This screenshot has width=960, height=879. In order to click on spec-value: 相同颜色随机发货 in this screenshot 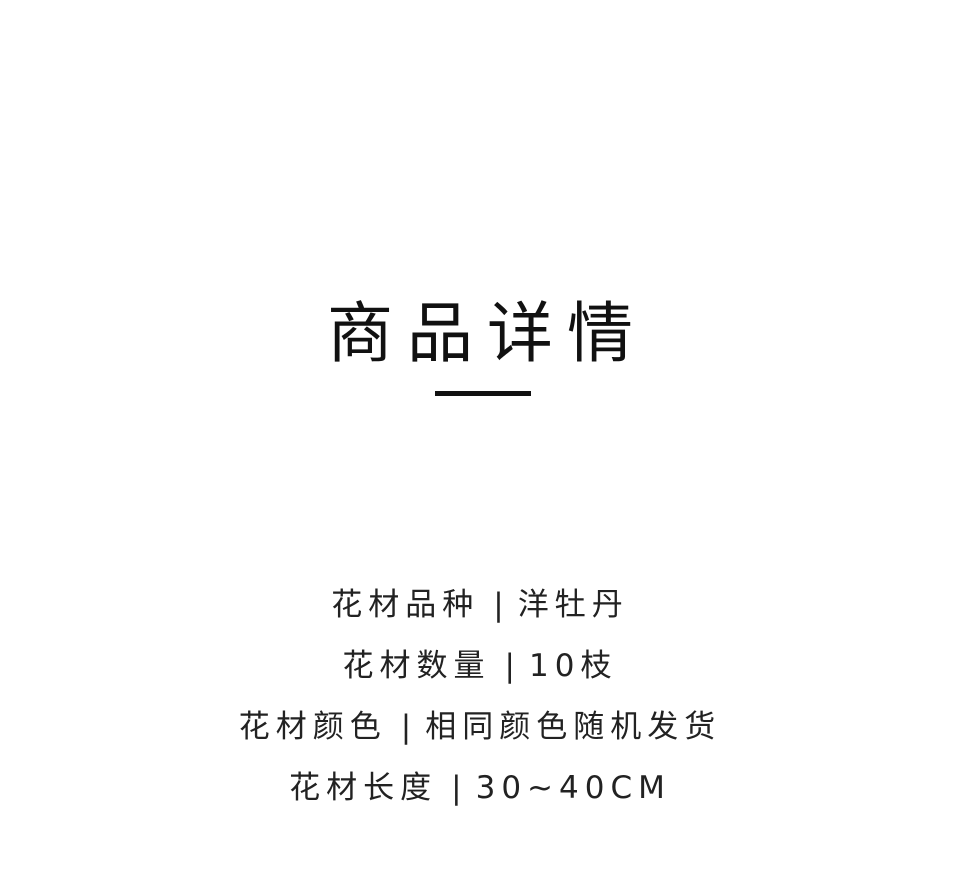, I will do `click(573, 727)`.